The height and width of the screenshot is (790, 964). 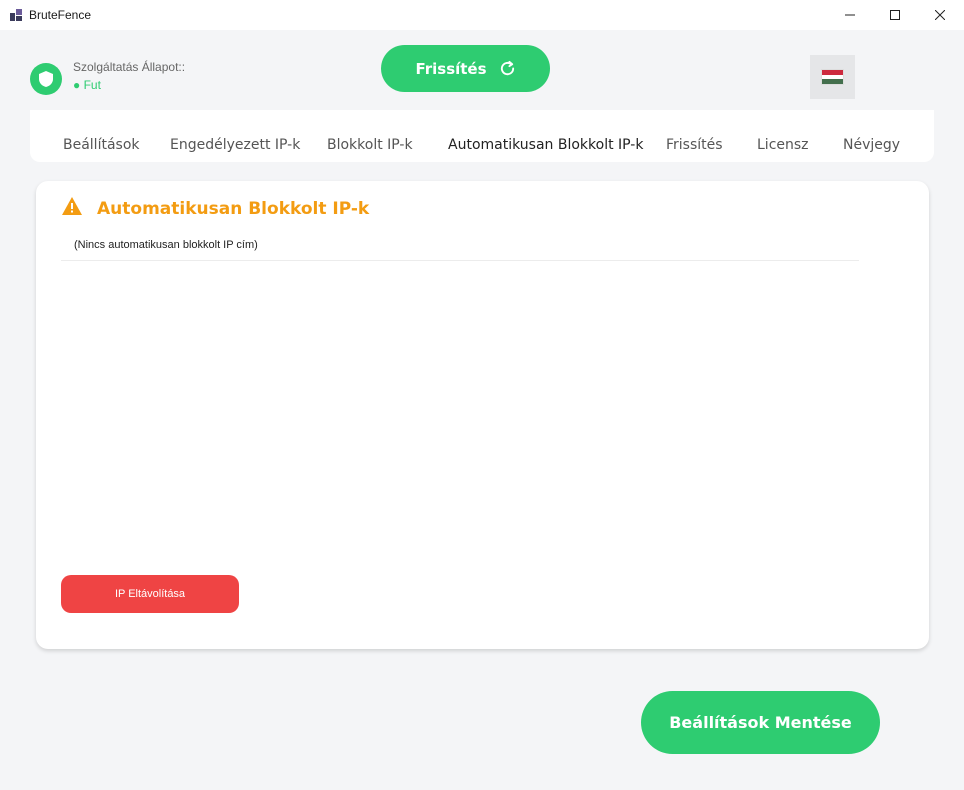 What do you see at coordinates (60, 15) in the screenshot?
I see `window-title: BruteFence` at bounding box center [60, 15].